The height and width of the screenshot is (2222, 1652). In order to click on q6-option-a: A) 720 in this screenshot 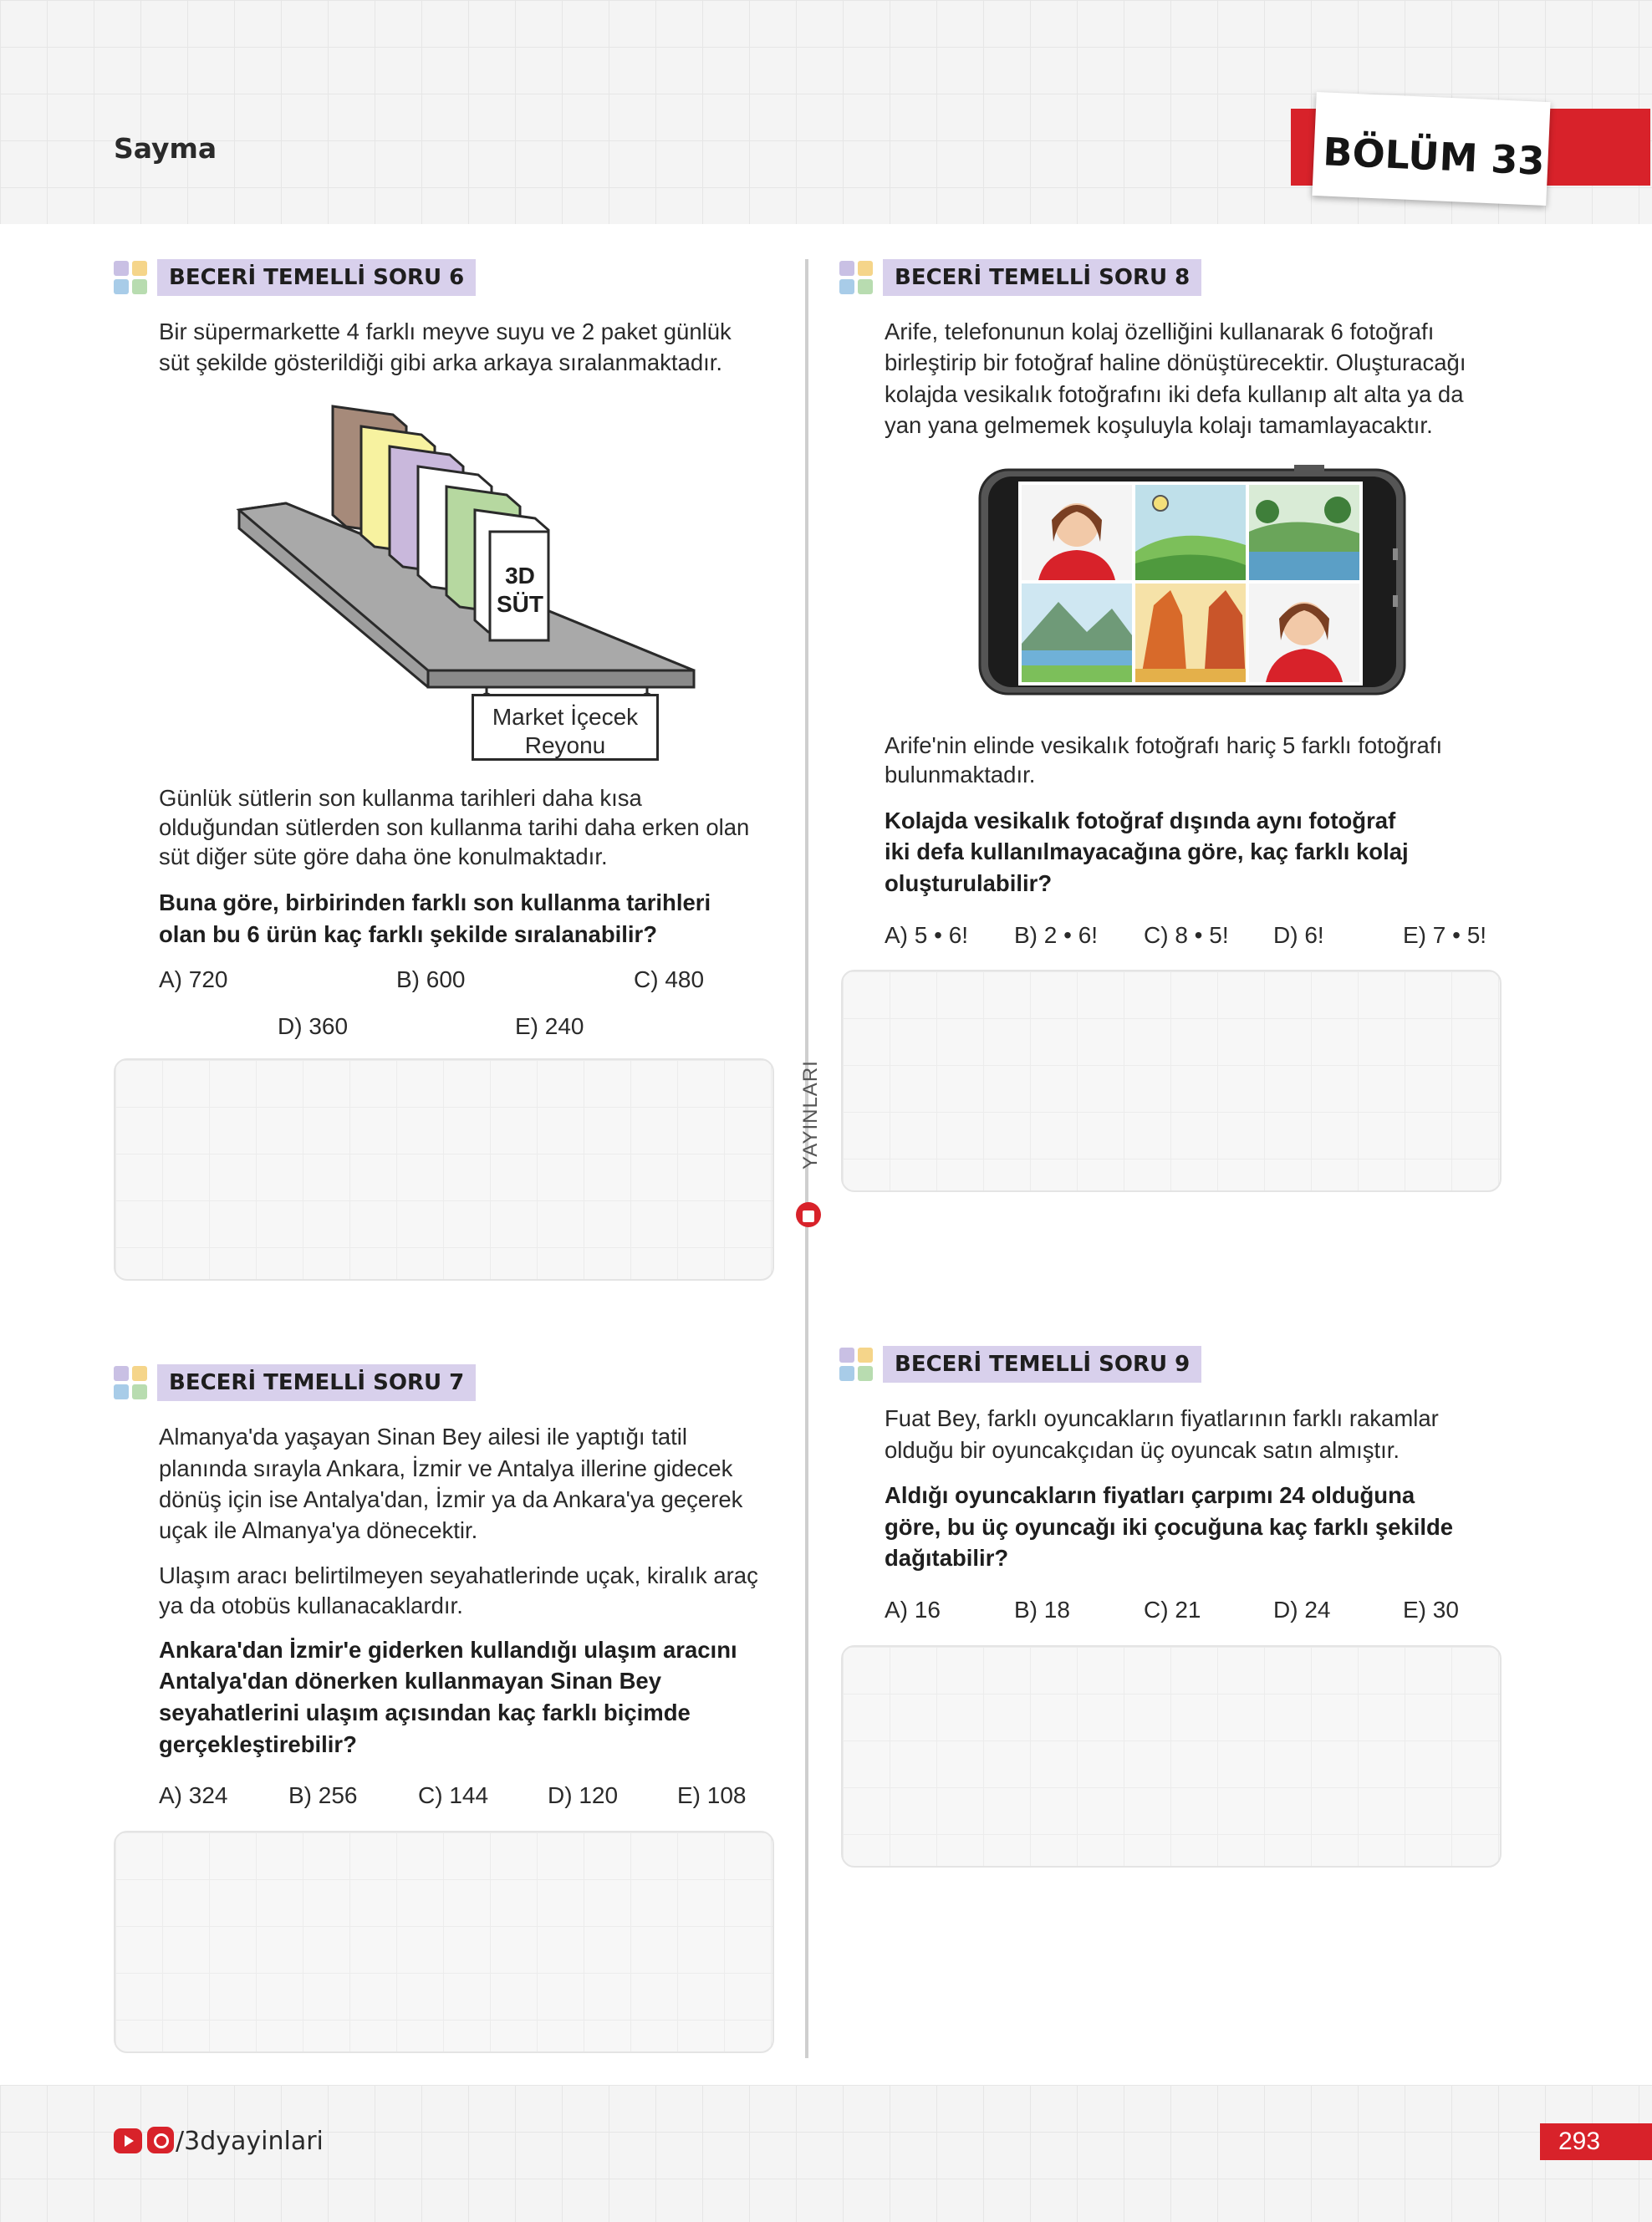, I will do `click(193, 979)`.